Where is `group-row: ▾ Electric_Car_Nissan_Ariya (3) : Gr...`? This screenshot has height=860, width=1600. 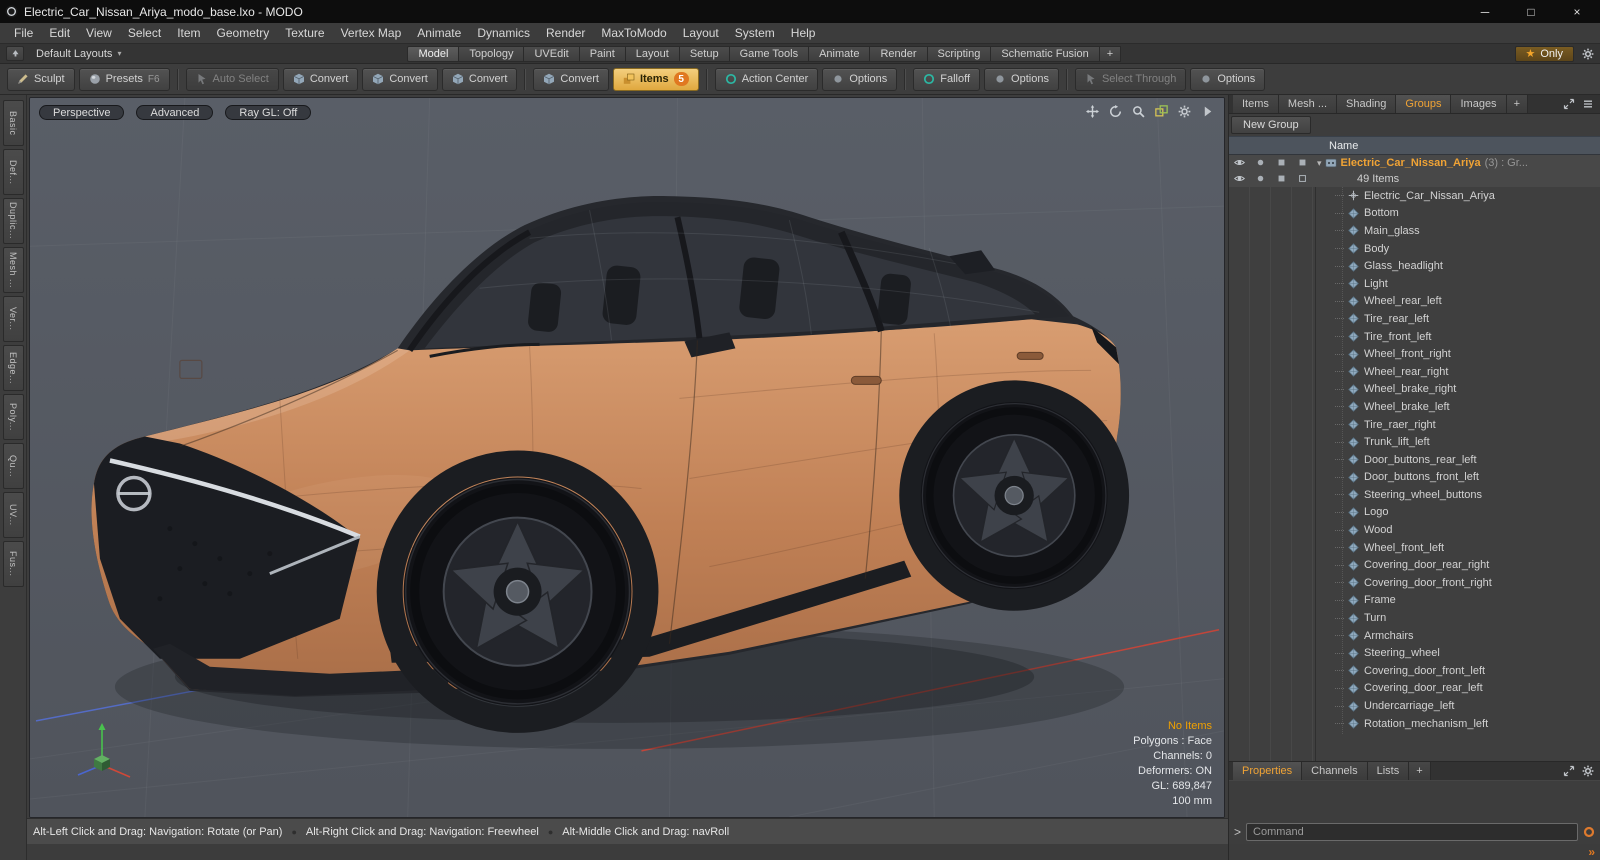
group-row: ▾ Electric_Car_Nissan_Ariya (3) : Gr... is located at coordinates (1414, 163).